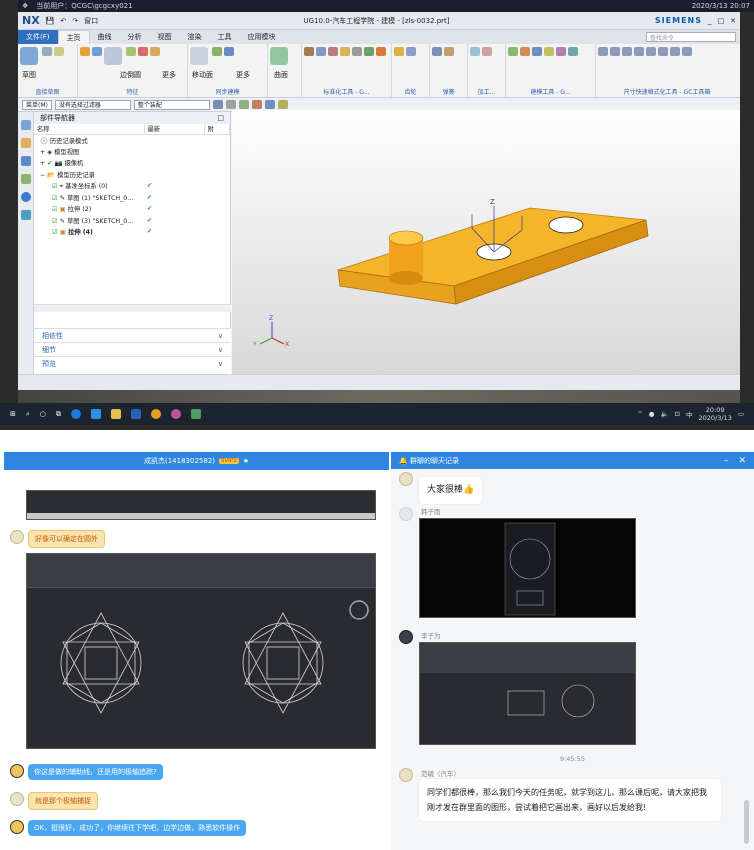  What do you see at coordinates (174, 129) in the screenshot?
I see `col-latest: 最新` at bounding box center [174, 129].